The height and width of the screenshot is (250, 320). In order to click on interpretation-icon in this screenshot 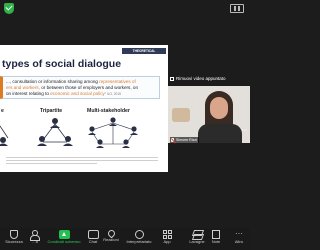, I will do `click(139, 234)`.